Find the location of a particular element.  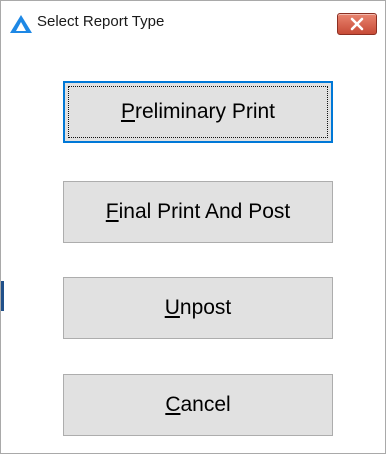

title-bar: Select Report Type is located at coordinates (193, 21).